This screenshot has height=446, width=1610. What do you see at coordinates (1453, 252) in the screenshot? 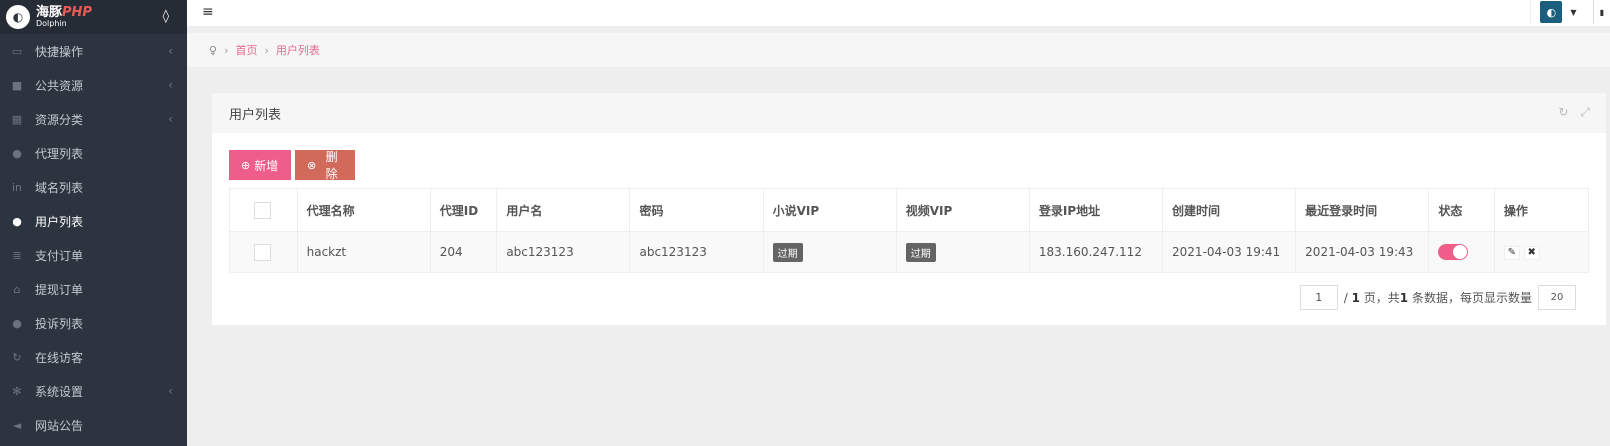
I see `status-toggle` at bounding box center [1453, 252].